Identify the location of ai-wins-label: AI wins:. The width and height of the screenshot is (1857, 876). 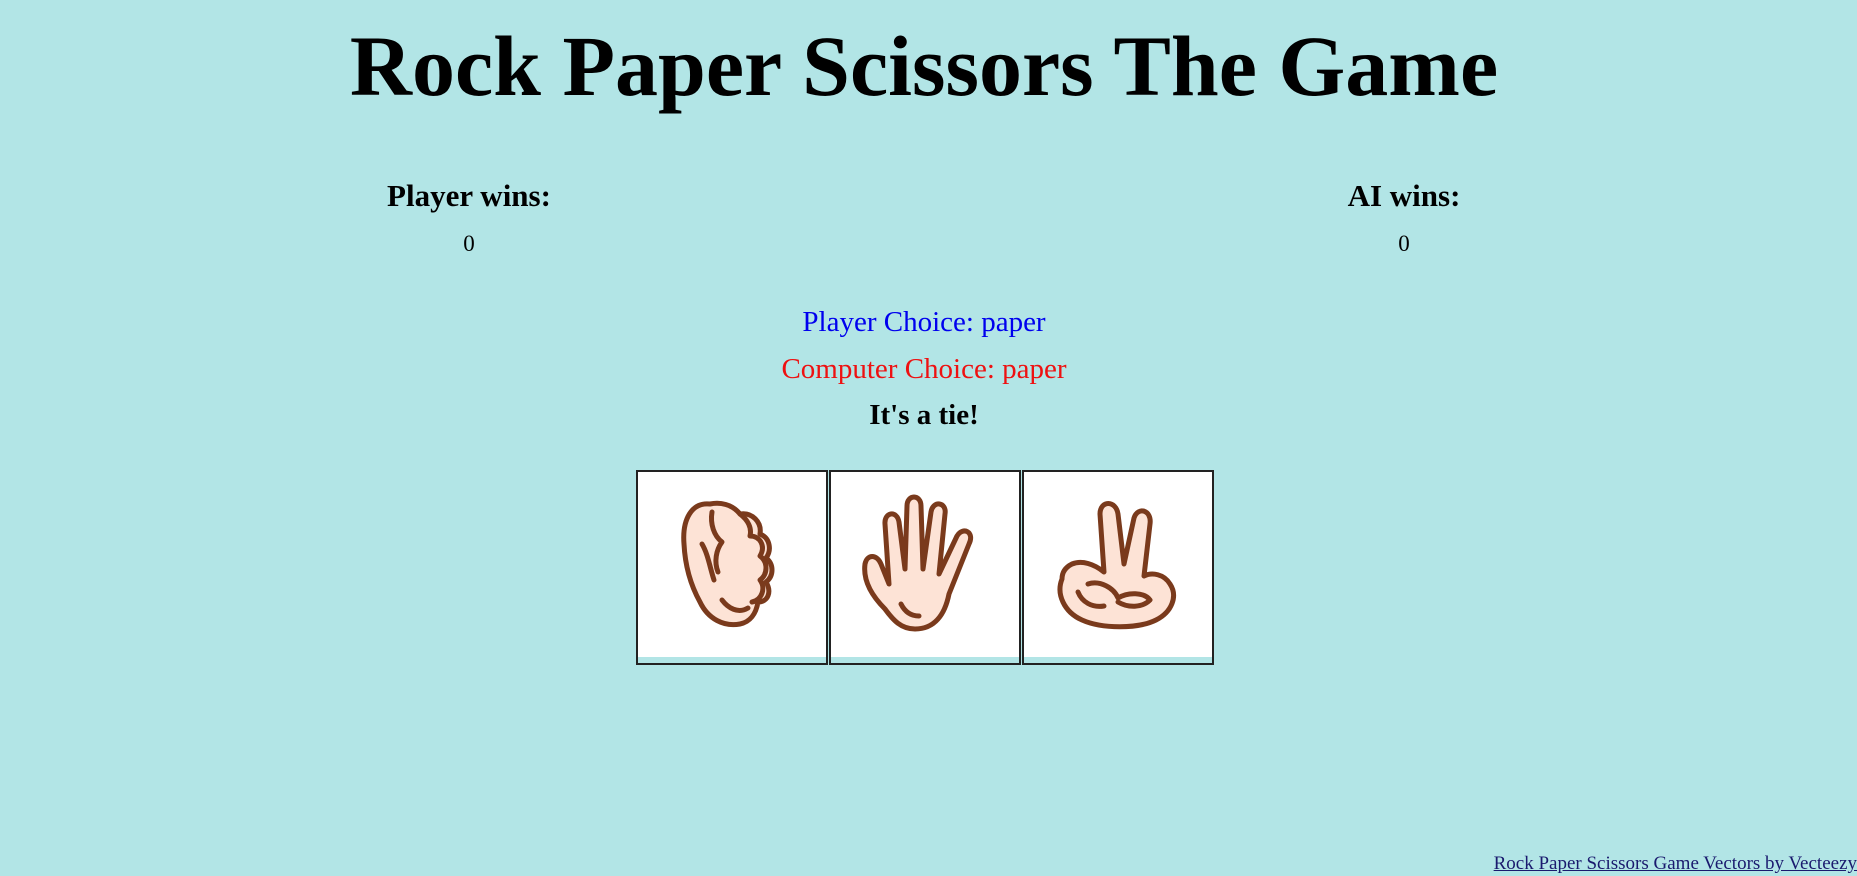
(1404, 195).